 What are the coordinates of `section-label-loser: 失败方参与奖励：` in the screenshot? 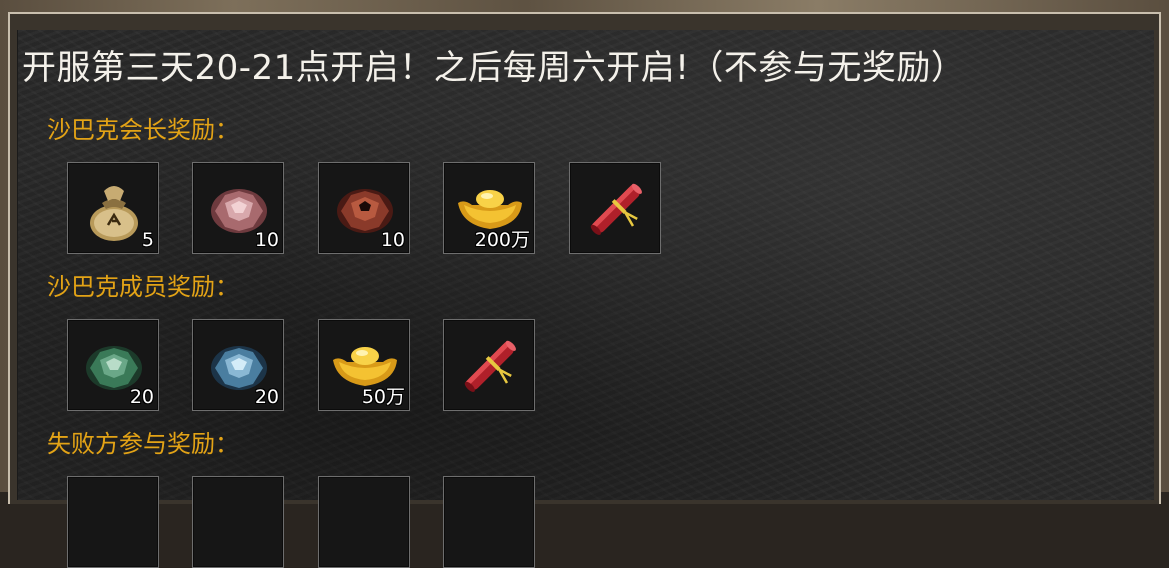 It's located at (143, 444).